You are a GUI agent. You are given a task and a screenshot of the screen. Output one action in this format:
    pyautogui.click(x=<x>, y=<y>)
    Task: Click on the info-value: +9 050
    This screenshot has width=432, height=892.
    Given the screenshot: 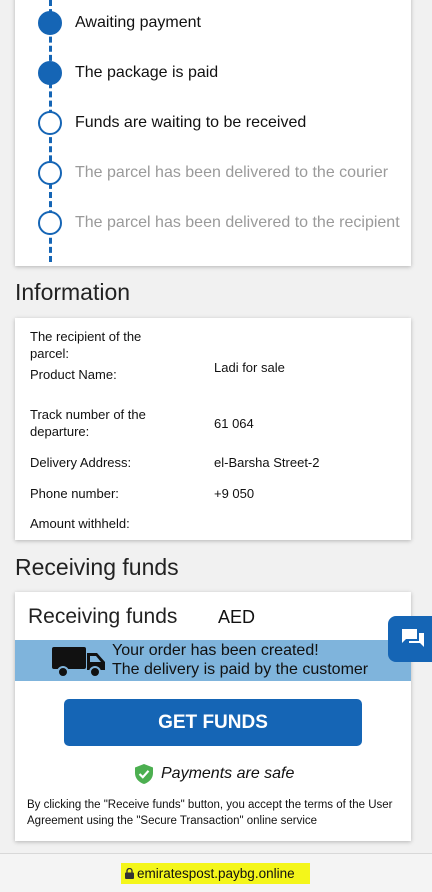 What is the action you would take?
    pyautogui.click(x=234, y=493)
    